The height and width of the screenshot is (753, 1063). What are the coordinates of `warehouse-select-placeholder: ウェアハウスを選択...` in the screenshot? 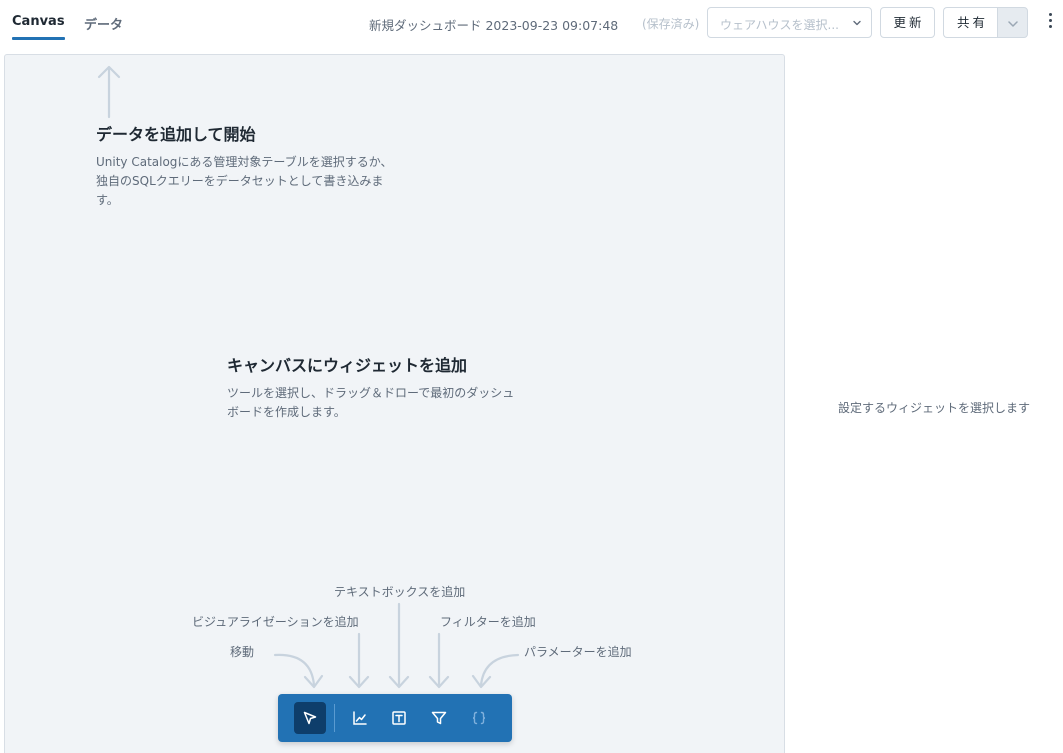 It's located at (779, 25).